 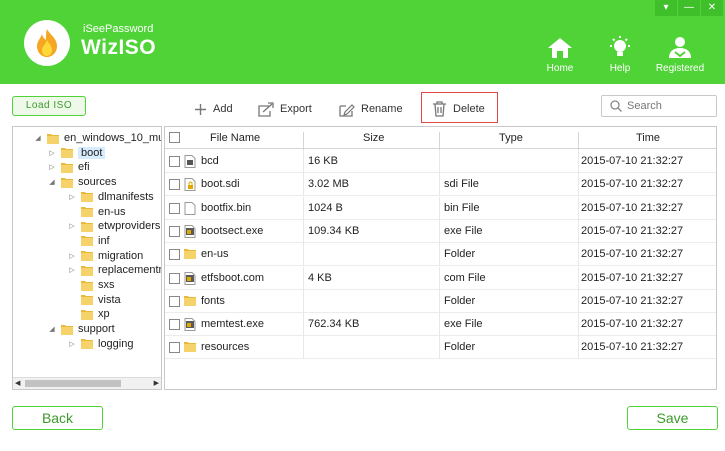 I want to click on tree-item: ▷ boot, so click(x=76, y=153).